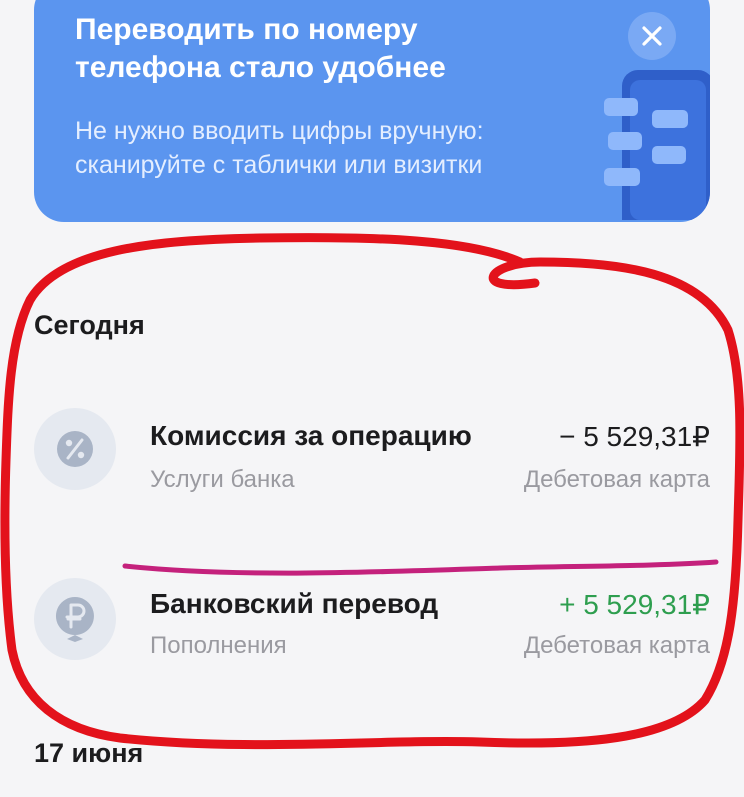 The width and height of the screenshot is (744, 797). I want to click on transaction-amount: + 5 529,31₽, so click(634, 604).